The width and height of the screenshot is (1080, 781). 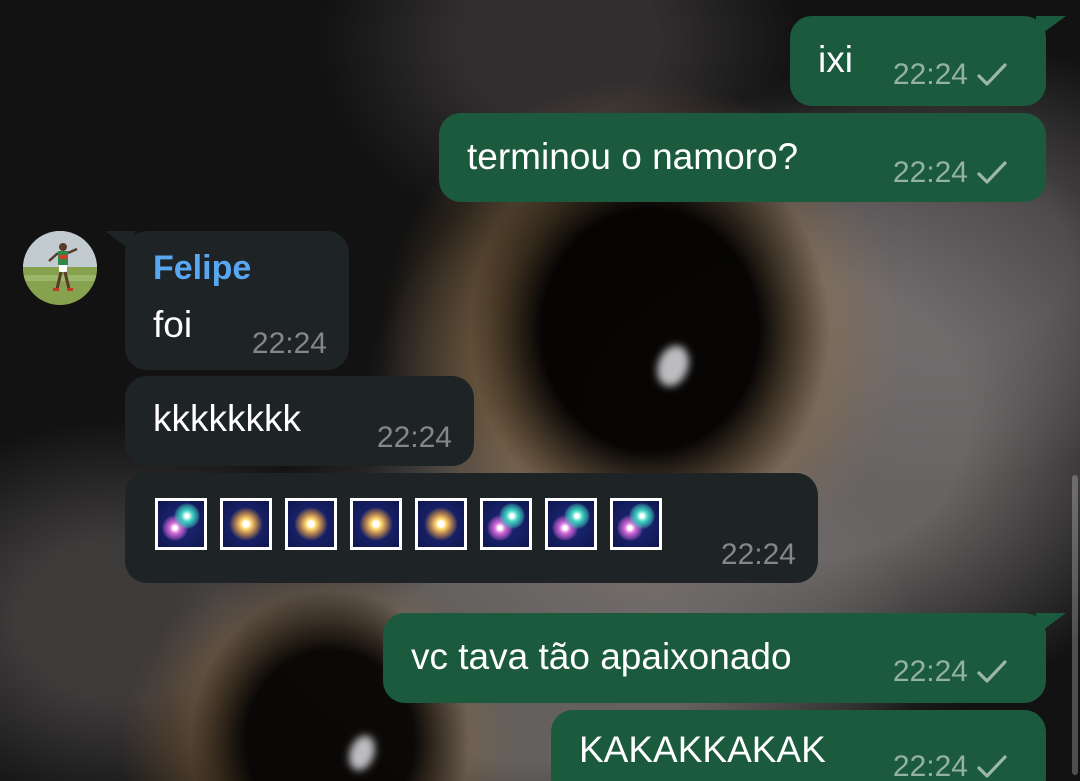 I want to click on emoji-row, so click(x=408, y=524).